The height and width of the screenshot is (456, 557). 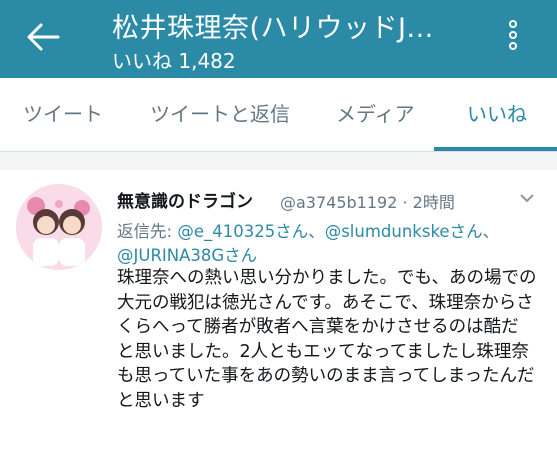 What do you see at coordinates (513, 38) in the screenshot?
I see `more-vertical-icon` at bounding box center [513, 38].